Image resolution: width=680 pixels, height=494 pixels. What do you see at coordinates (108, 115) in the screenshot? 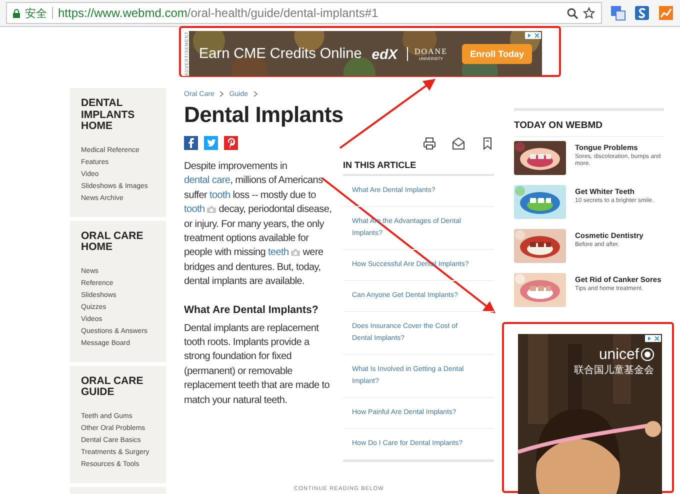
I see `sidebar-heading: DENTAL IMPLANTS HOME` at bounding box center [108, 115].